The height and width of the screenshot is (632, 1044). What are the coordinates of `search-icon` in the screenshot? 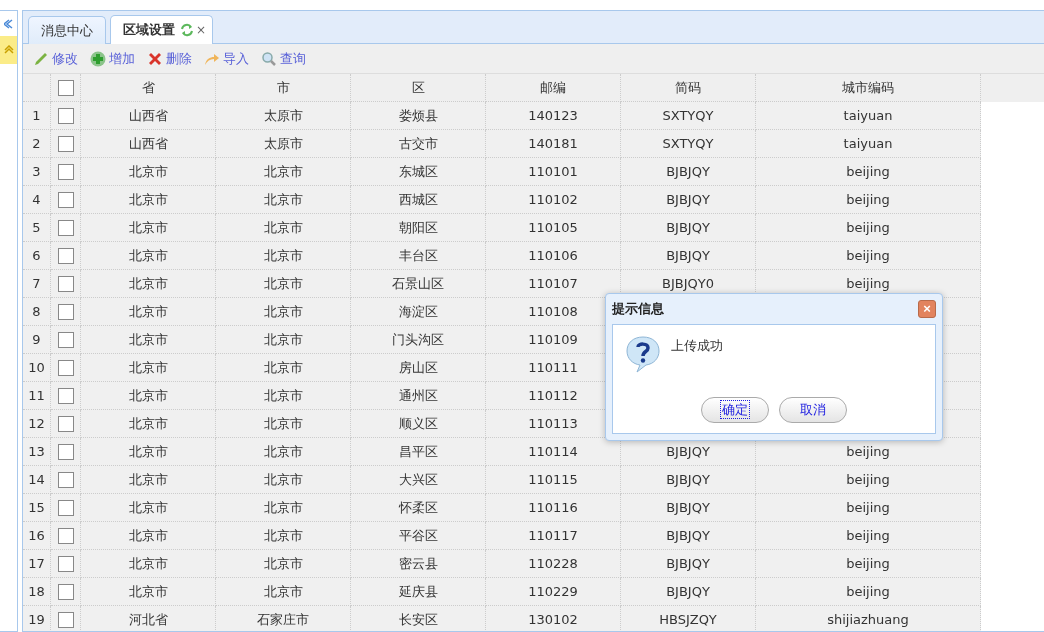 It's located at (269, 58).